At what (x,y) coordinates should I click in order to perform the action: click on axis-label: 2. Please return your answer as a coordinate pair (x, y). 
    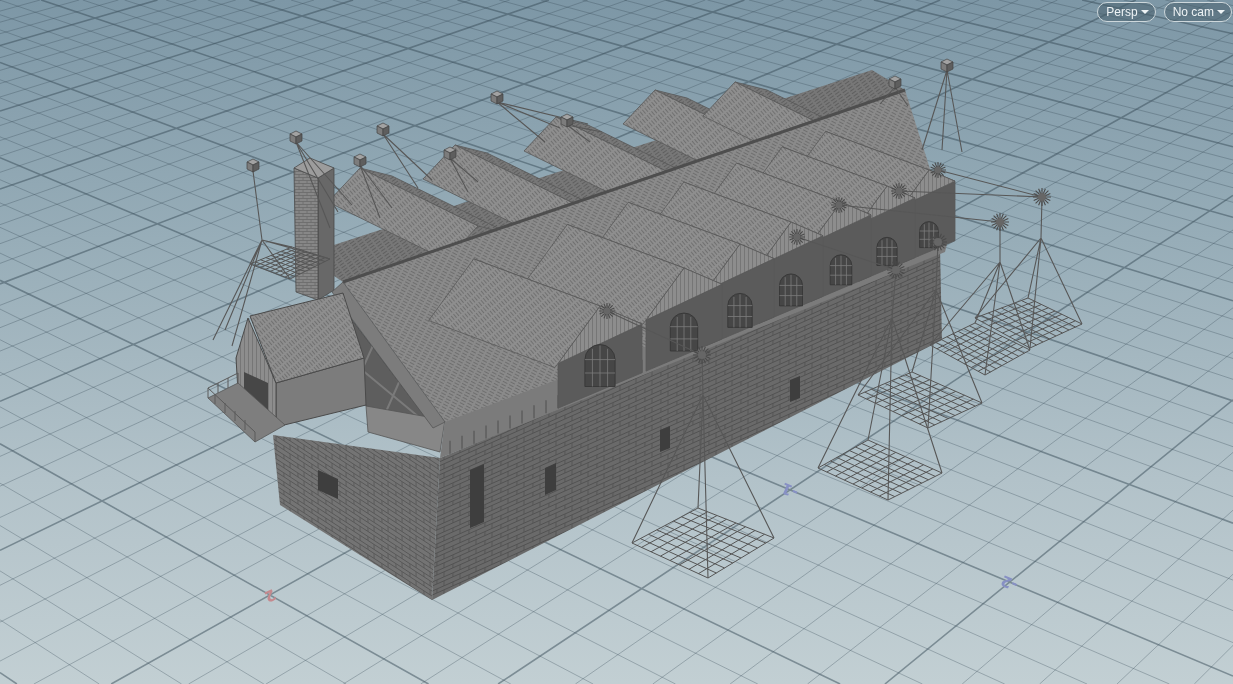
    Looking at the image, I should click on (270, 595).